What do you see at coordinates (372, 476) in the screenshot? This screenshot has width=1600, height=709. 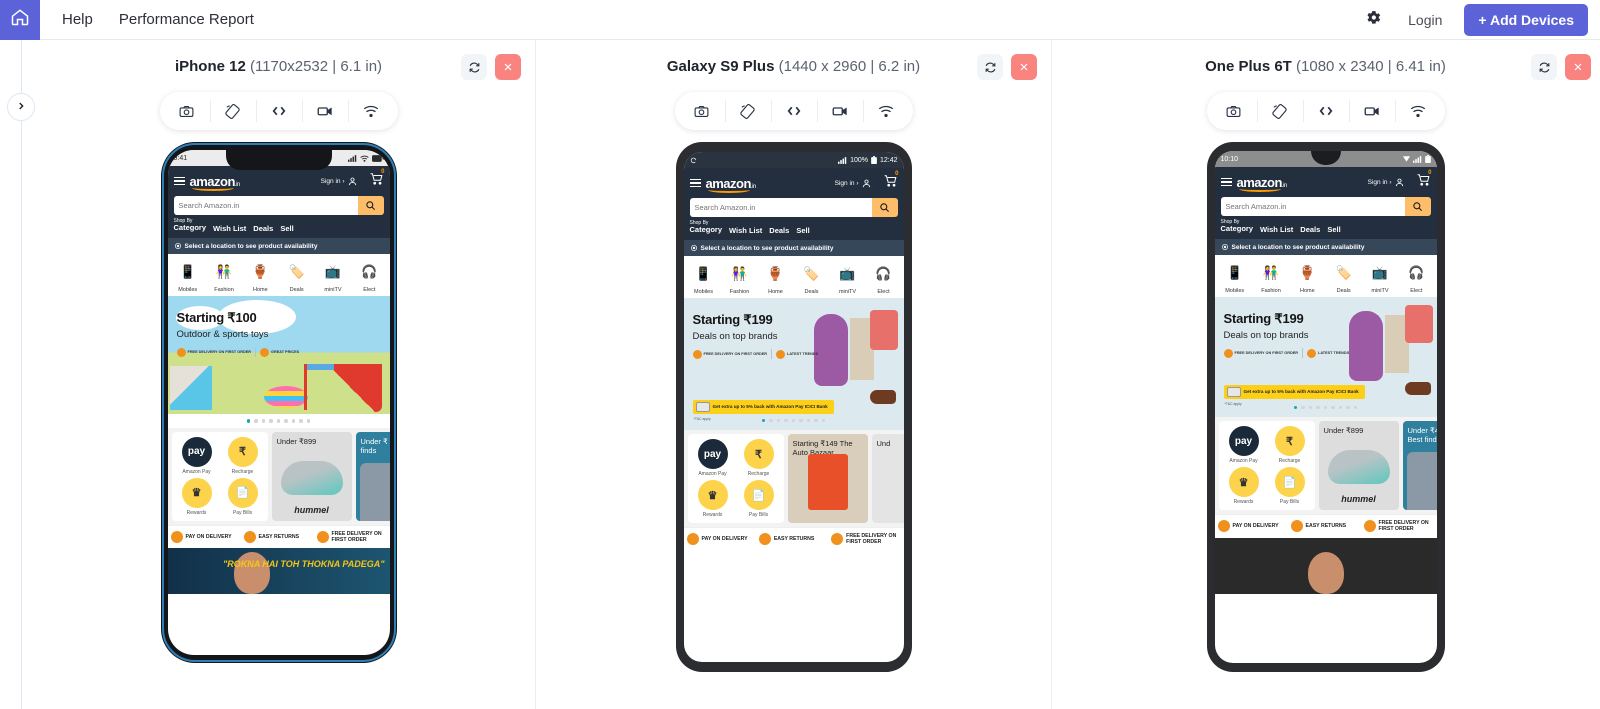 I see `product-card: Under ₹ Best finds` at bounding box center [372, 476].